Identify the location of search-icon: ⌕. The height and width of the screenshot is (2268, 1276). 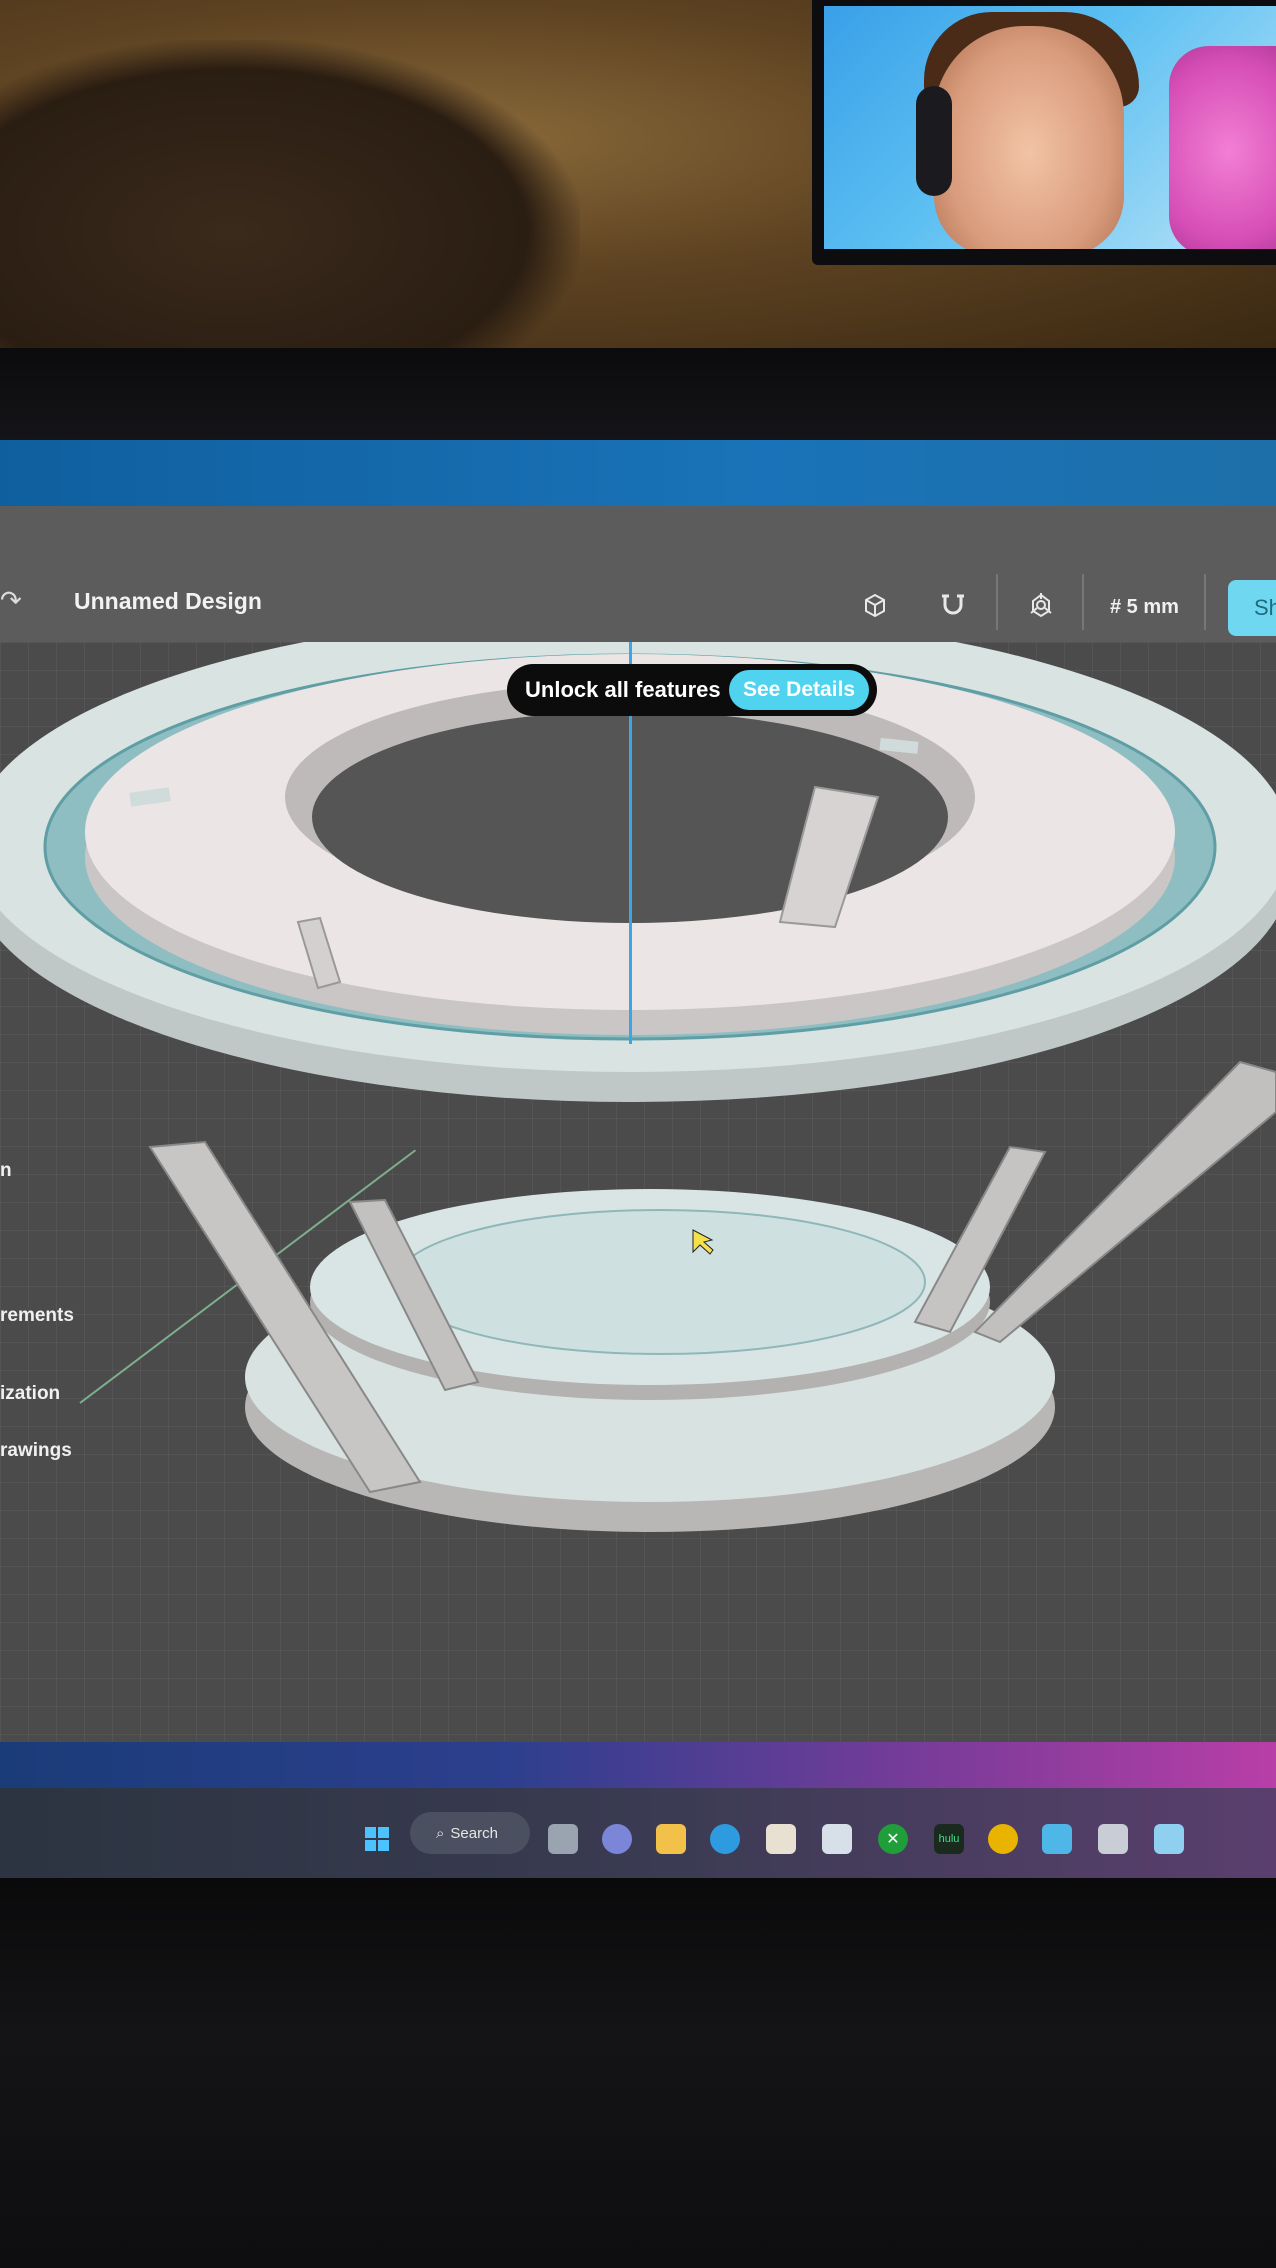
(440, 1833).